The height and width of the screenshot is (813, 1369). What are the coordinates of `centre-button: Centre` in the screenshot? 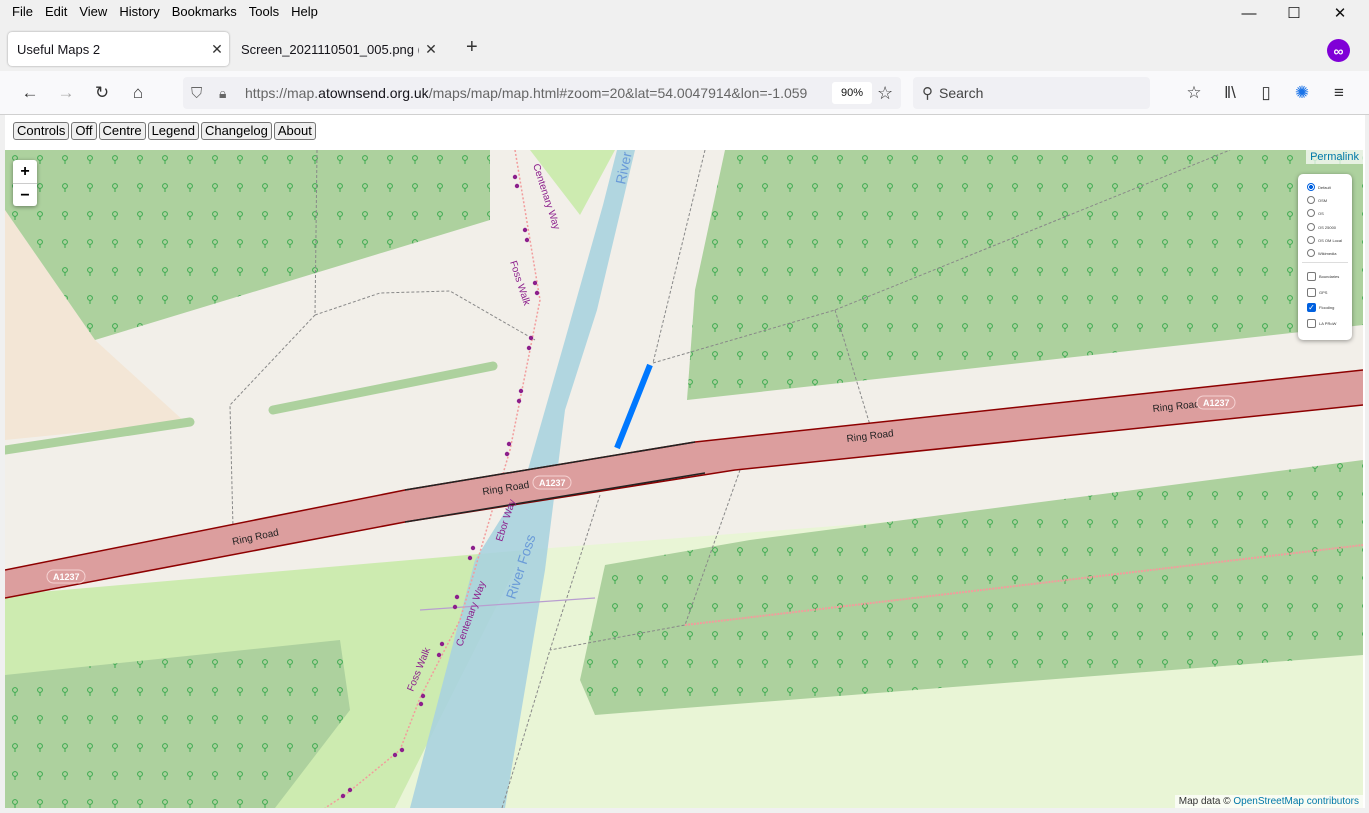 It's located at (122, 131).